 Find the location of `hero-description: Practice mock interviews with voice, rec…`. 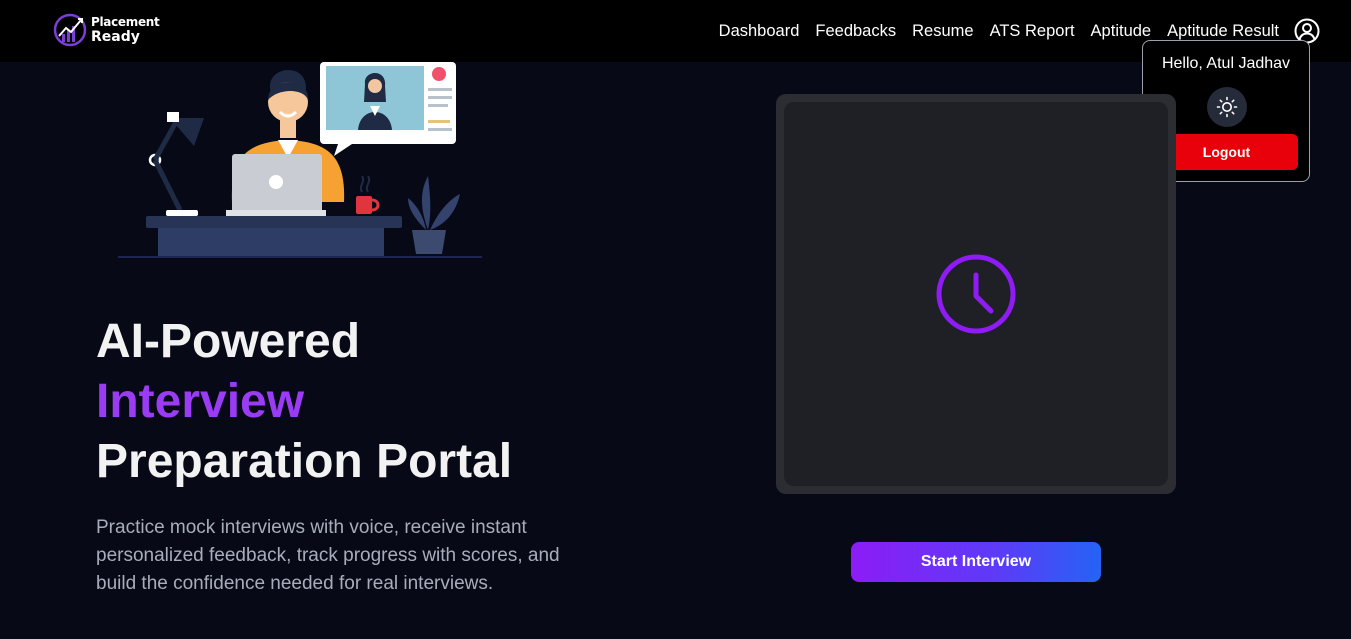

hero-description: Practice mock interviews with voice, rec… is located at coordinates (328, 555).